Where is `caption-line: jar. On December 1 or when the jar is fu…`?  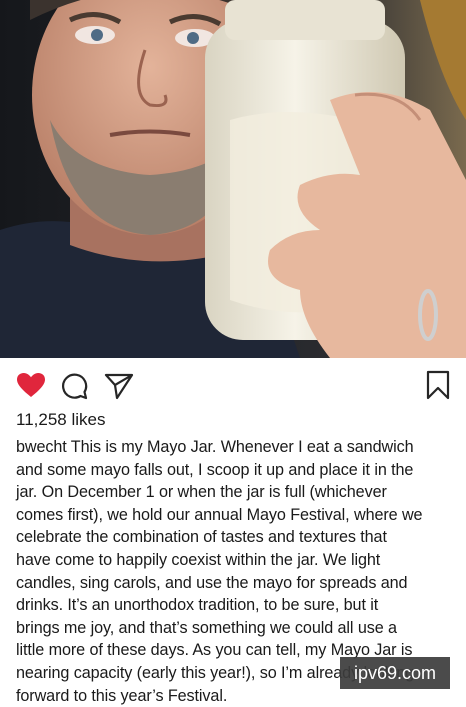 caption-line: jar. On December 1 or when the jar is fu… is located at coordinates (201, 492).